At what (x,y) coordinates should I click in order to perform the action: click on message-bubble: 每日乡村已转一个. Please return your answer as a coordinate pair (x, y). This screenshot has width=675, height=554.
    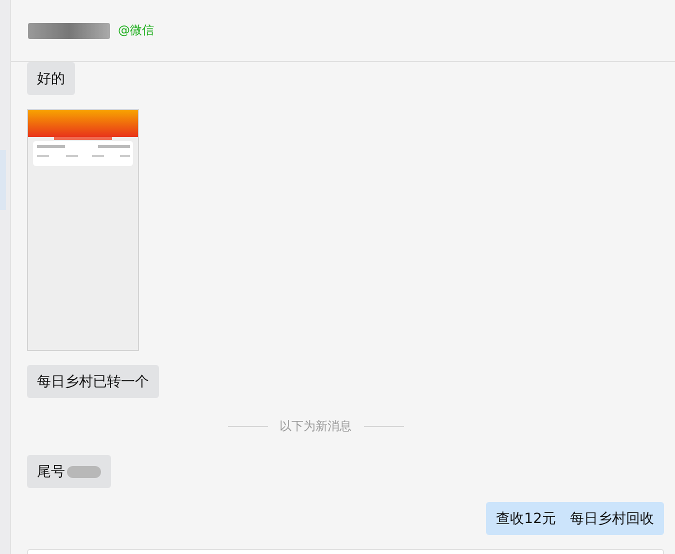
    Looking at the image, I should click on (93, 381).